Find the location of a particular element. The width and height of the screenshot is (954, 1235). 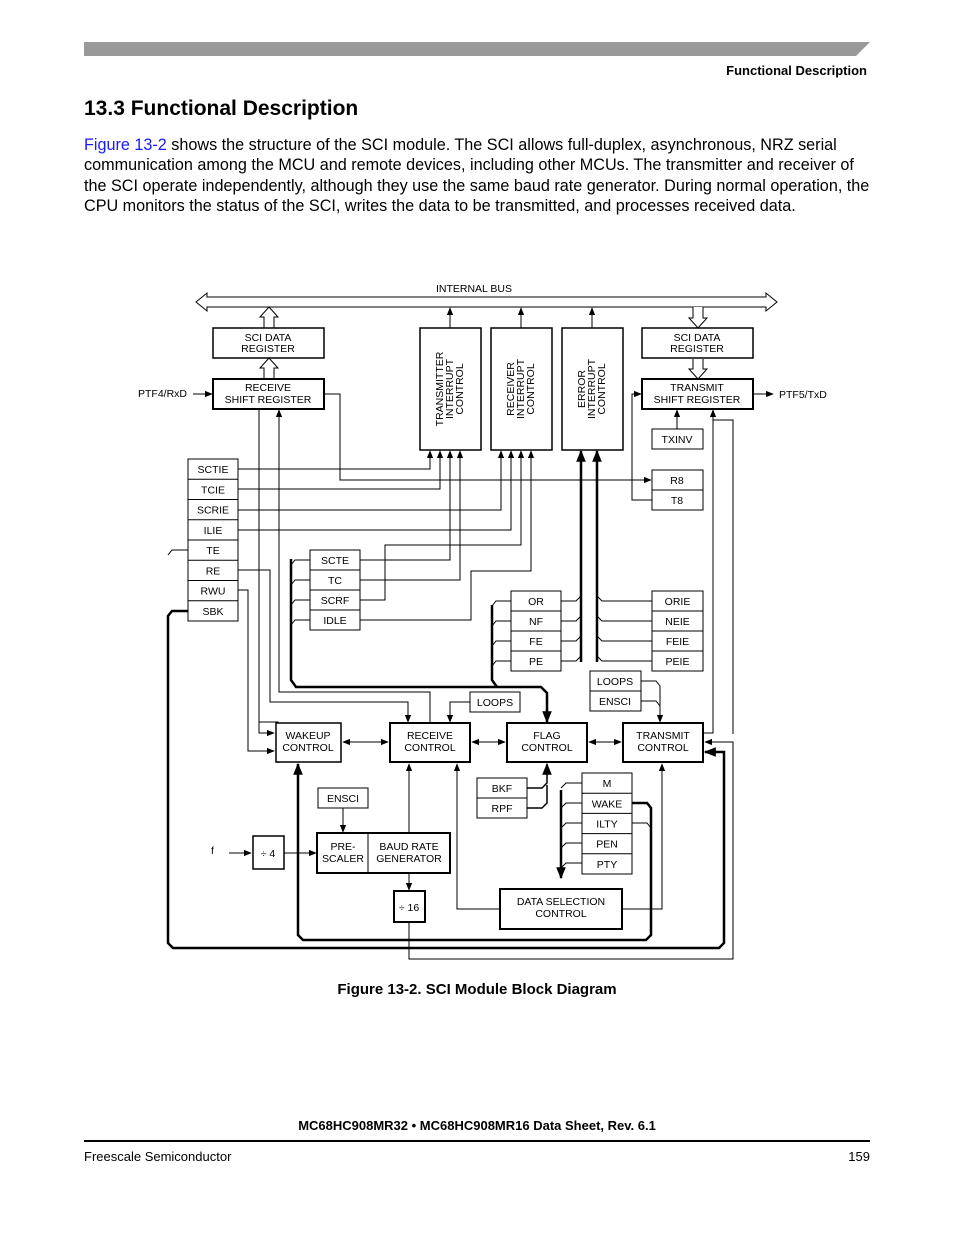

error-interrupt-control: ERROR INTERRUPT CONTROL is located at coordinates (592, 389).